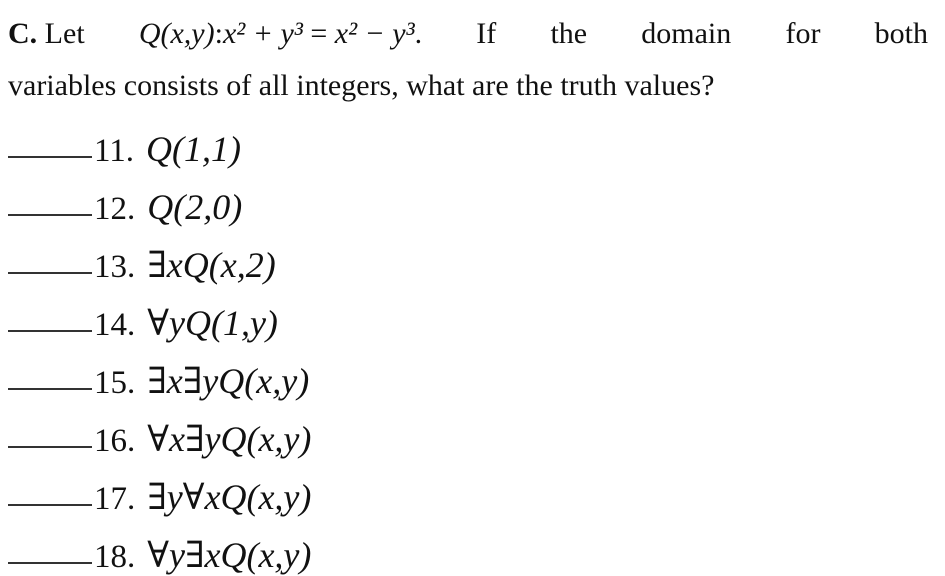 The height and width of the screenshot is (576, 945). I want to click on word-the: the, so click(569, 33).